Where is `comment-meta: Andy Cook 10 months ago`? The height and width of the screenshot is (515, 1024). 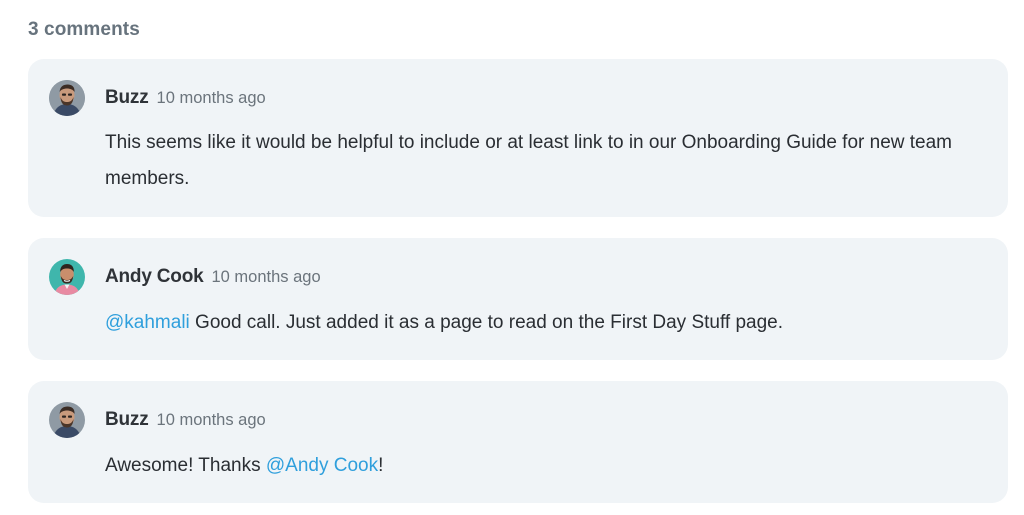 comment-meta: Andy Cook 10 months ago is located at coordinates (213, 277).